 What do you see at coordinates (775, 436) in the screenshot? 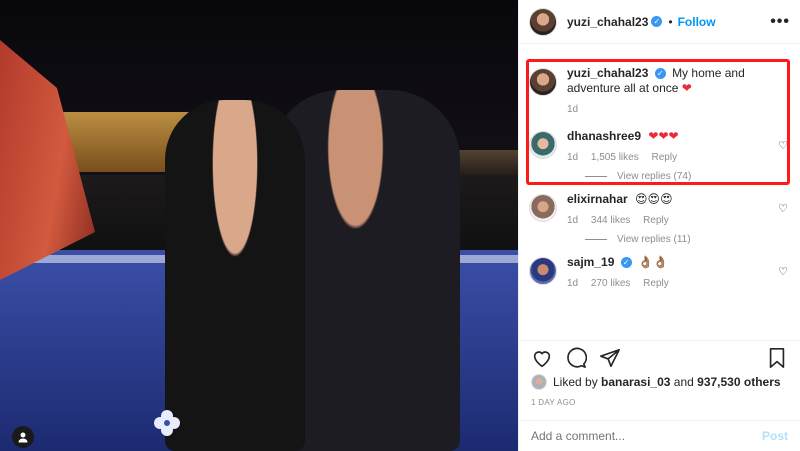
I see `post-comment-button: Post` at bounding box center [775, 436].